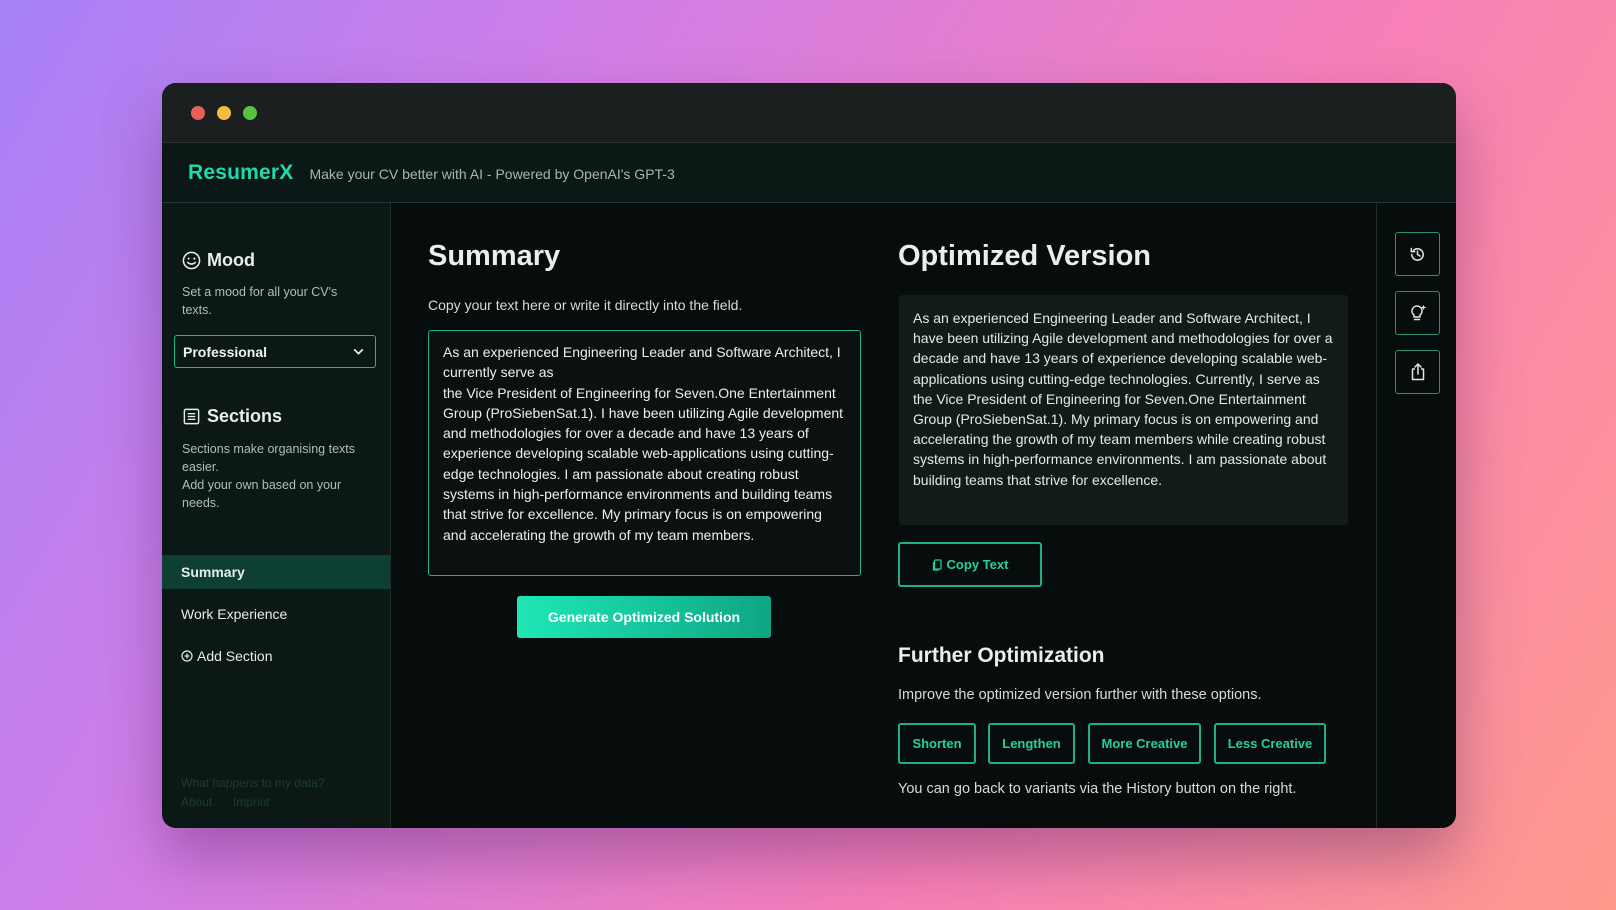  I want to click on section-item-work-experience: Work Experience, so click(276, 614).